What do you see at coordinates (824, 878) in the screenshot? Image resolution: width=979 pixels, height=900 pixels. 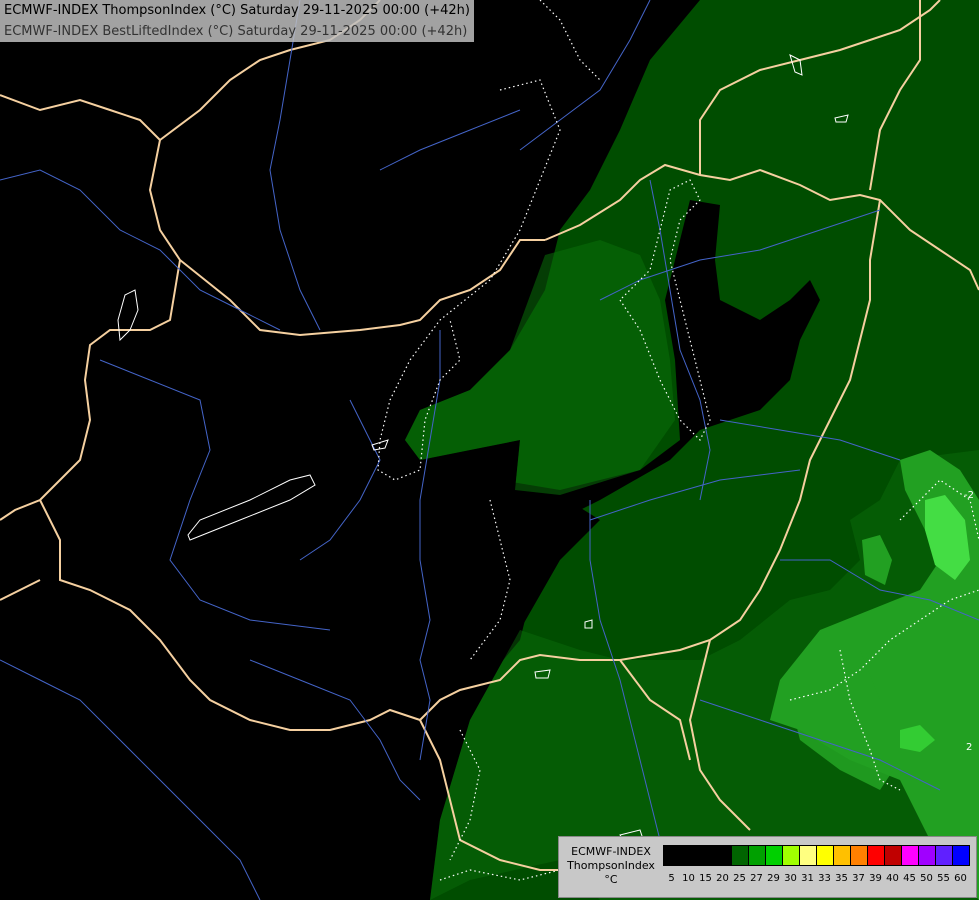 I see `legend-tick-label: 33` at bounding box center [824, 878].